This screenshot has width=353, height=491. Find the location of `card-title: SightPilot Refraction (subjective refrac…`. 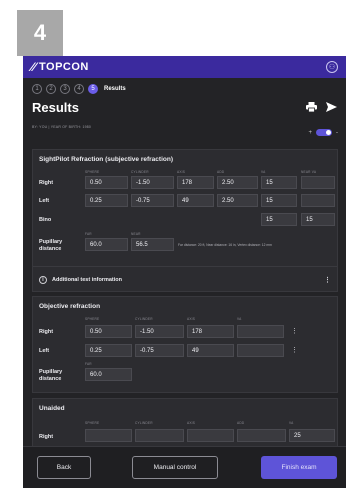

card-title: SightPilot Refraction (subjective refrac… is located at coordinates (106, 159).